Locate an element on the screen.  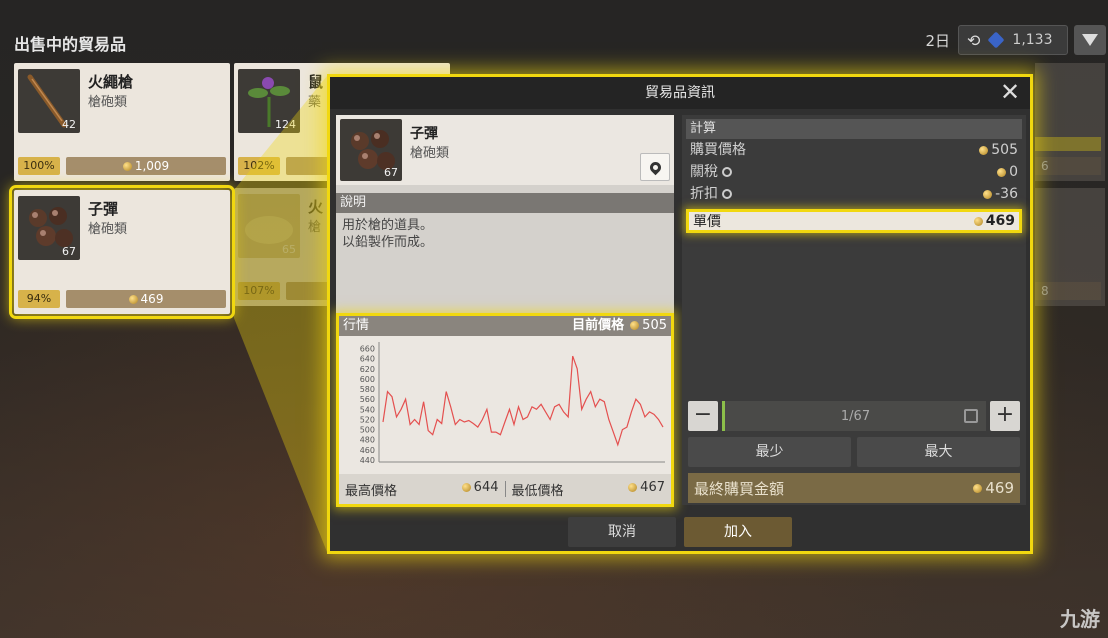
item-category: 藥 is located at coordinates (315, 102).